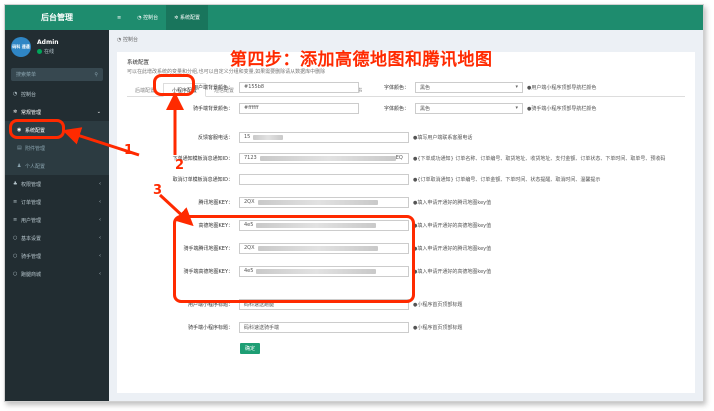  I want to click on annotation-arrows, so click(128, 159).